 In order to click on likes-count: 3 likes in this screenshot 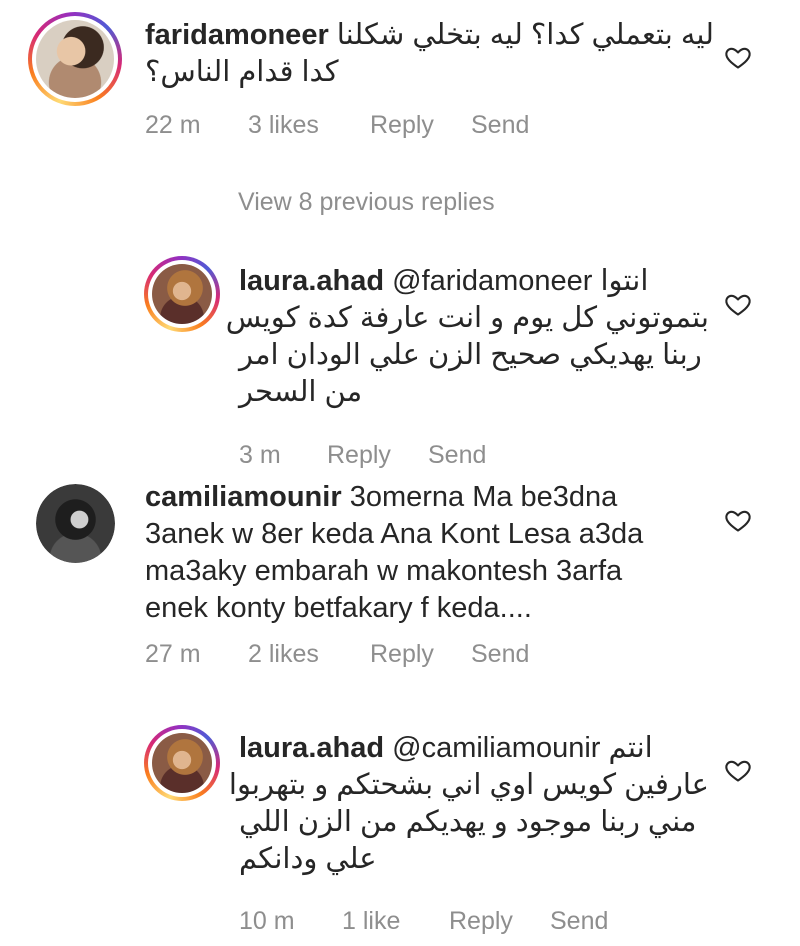, I will do `click(283, 125)`.